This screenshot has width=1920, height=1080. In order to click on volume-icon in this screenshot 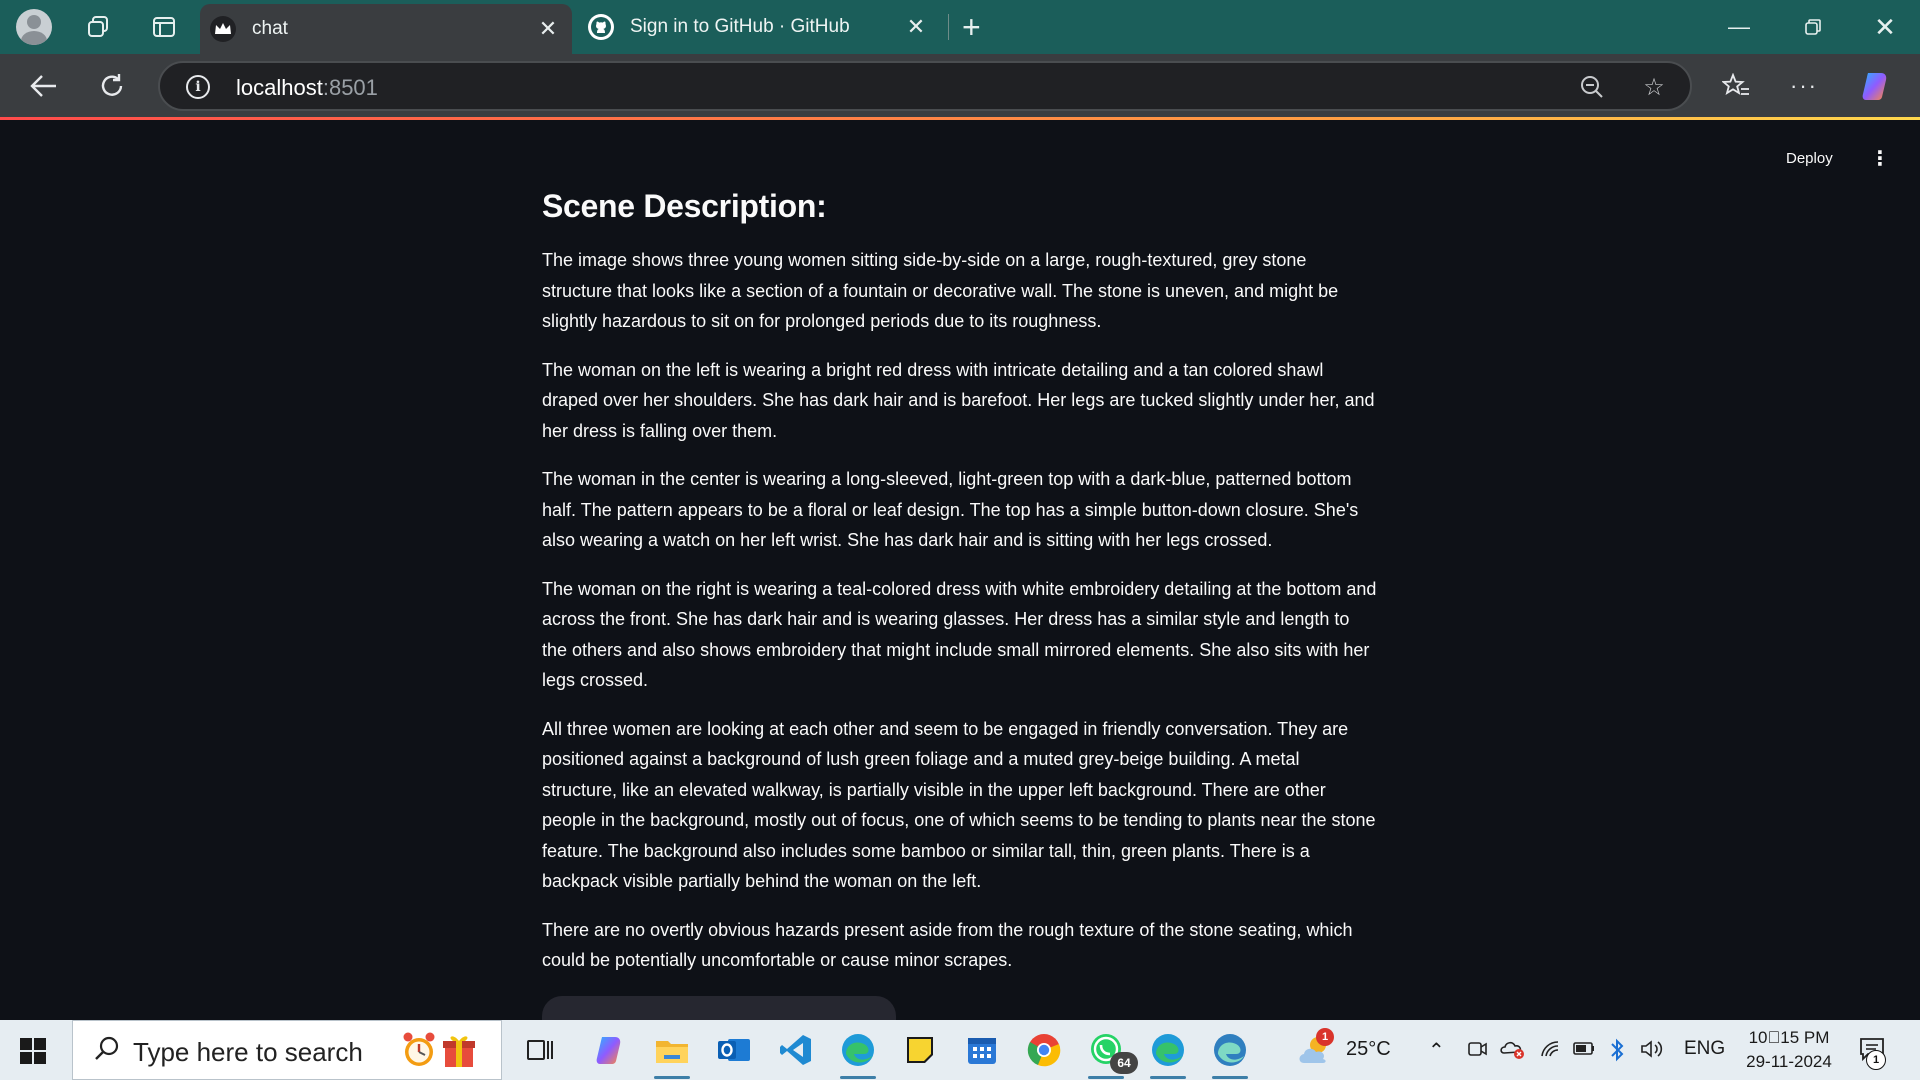, I will do `click(1652, 1052)`.